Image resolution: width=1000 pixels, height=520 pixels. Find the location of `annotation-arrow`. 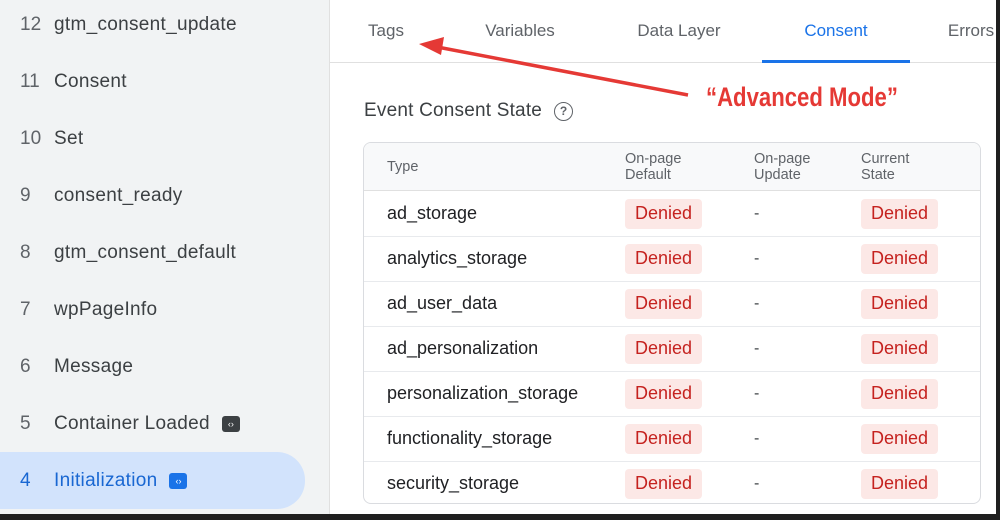

annotation-arrow is located at coordinates (554, 67).